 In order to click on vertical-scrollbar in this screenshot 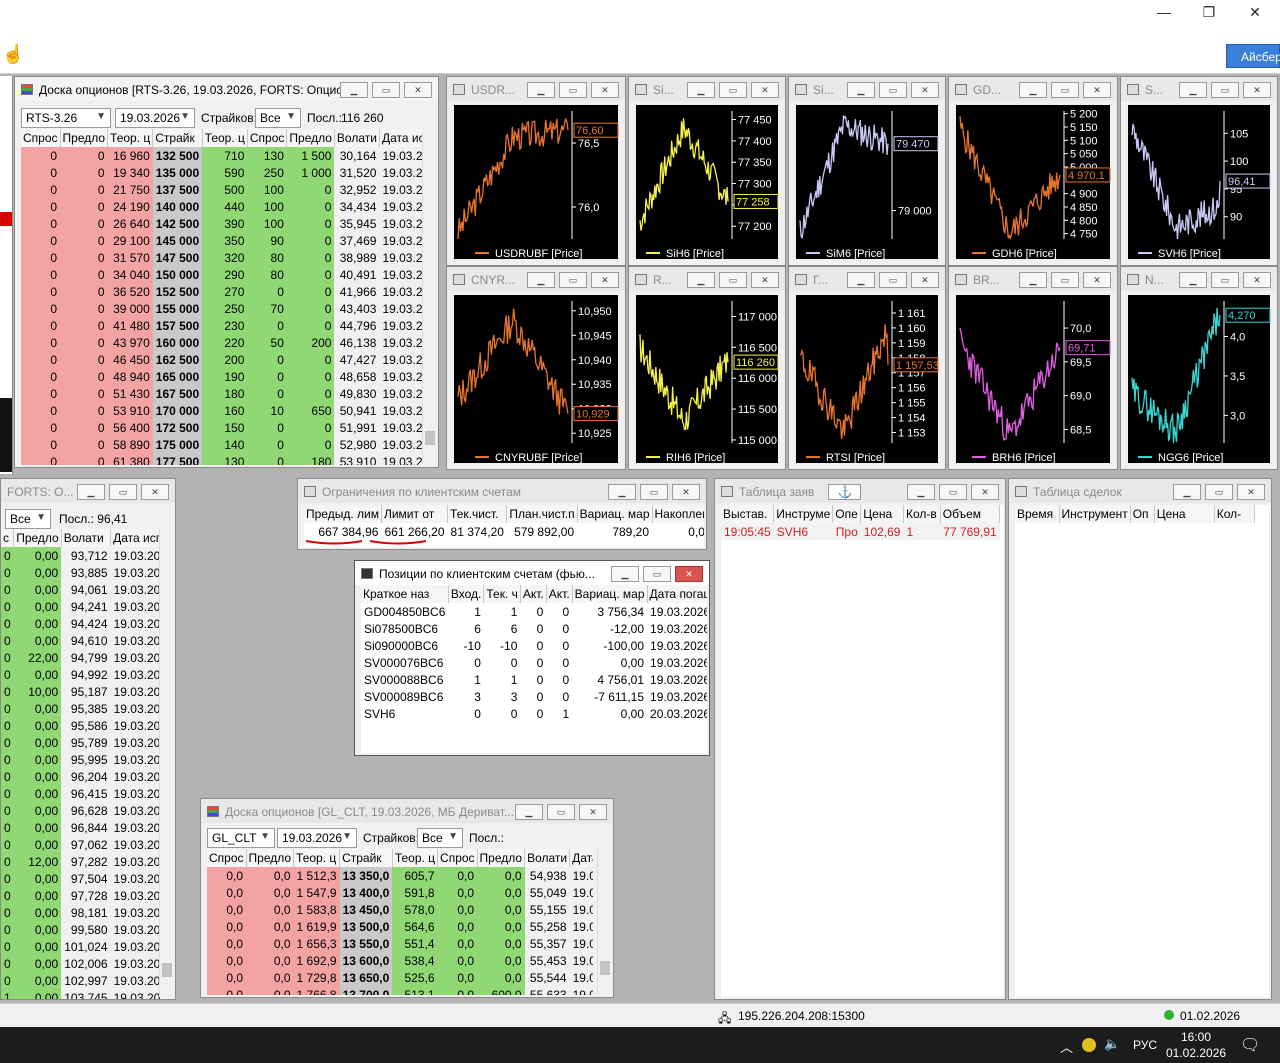, I will do `click(604, 922)`.